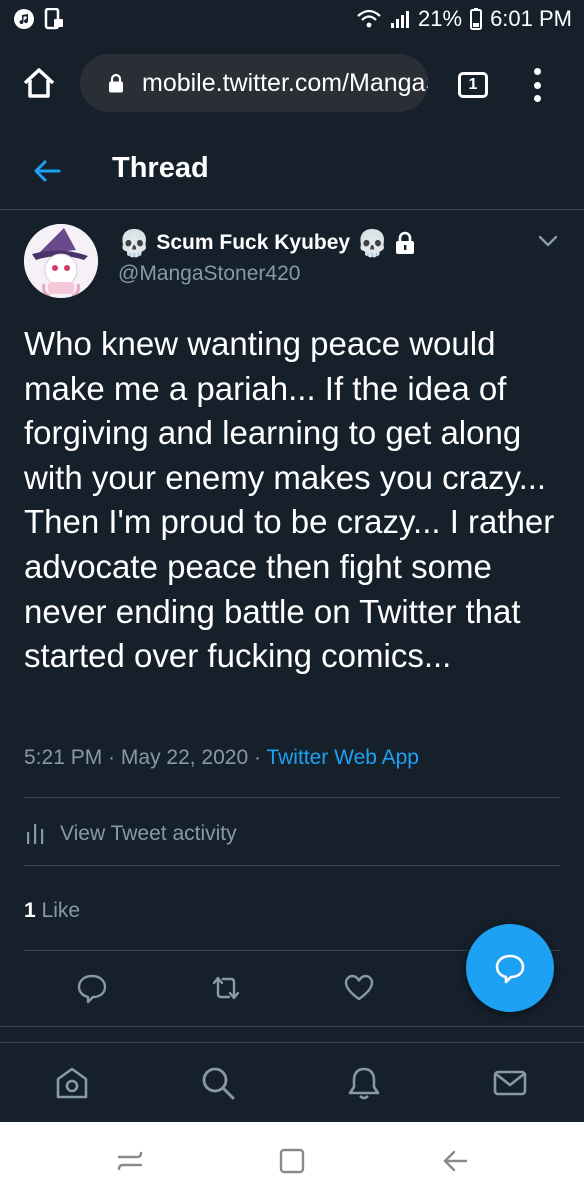 Image resolution: width=584 pixels, height=1200 pixels. I want to click on wifi-icon, so click(369, 18).